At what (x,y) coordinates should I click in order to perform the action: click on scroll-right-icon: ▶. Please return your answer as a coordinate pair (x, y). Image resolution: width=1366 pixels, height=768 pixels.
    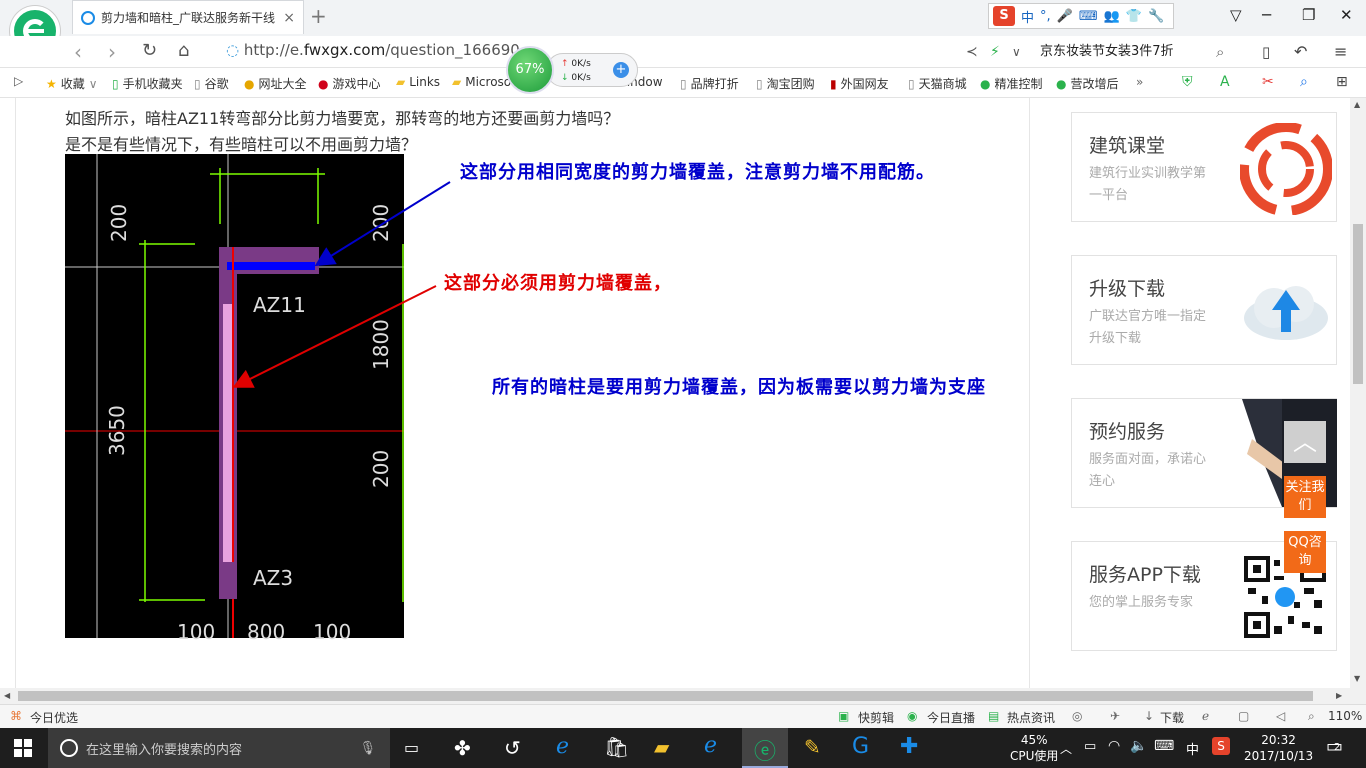
    Looking at the image, I should click on (1339, 695).